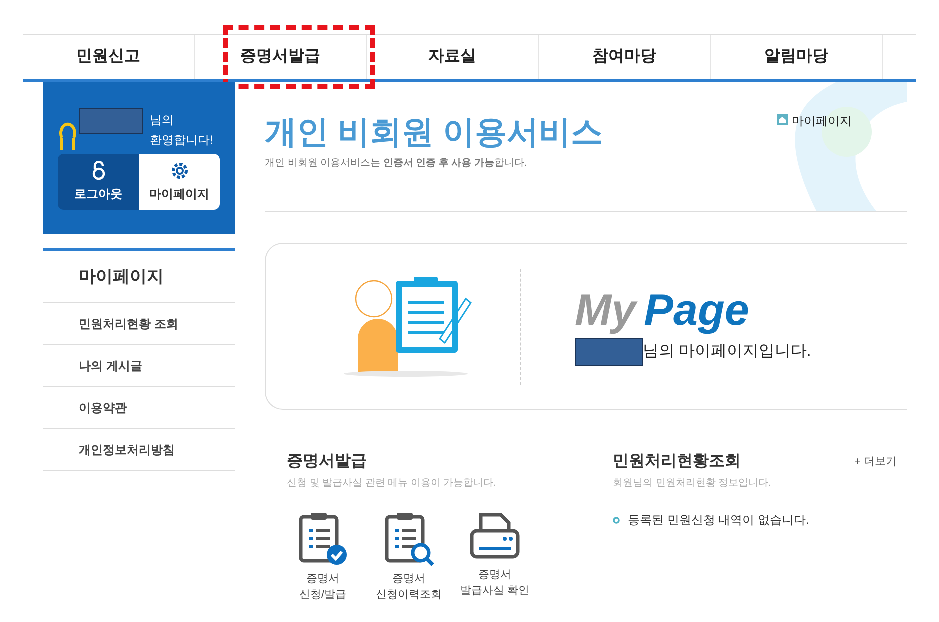  I want to click on clipboard-search-icon, so click(409, 539).